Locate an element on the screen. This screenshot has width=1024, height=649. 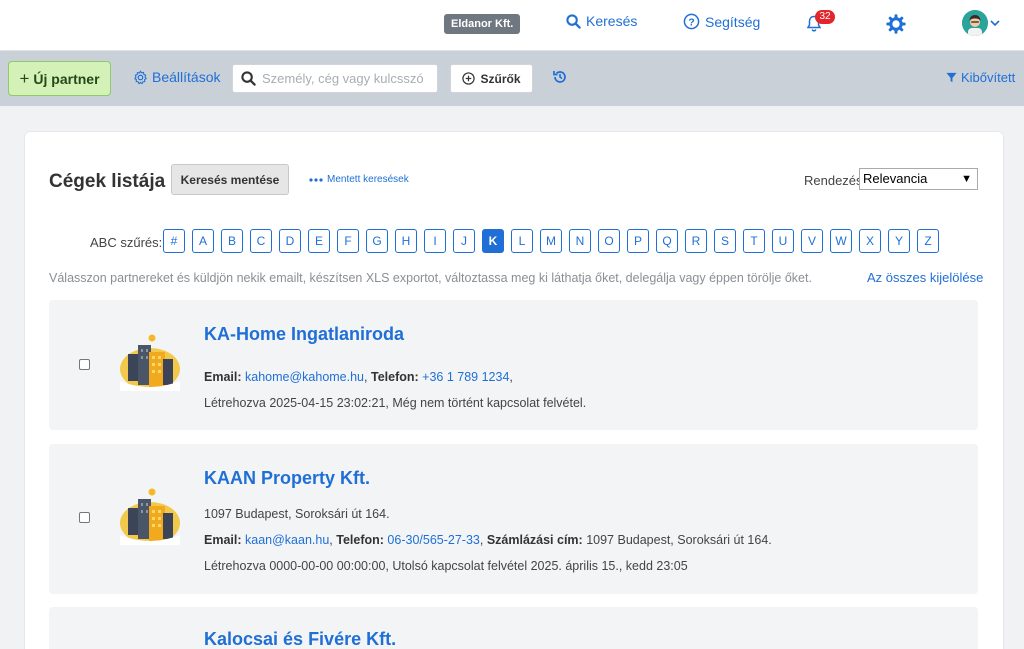
expanded-filter-link: Kibővített is located at coordinates (980, 77).